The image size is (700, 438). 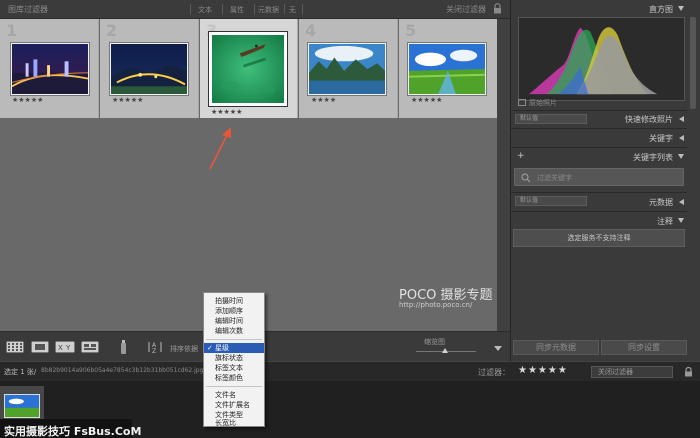 I want to click on keywording-header: 关键字, so click(x=599, y=138).